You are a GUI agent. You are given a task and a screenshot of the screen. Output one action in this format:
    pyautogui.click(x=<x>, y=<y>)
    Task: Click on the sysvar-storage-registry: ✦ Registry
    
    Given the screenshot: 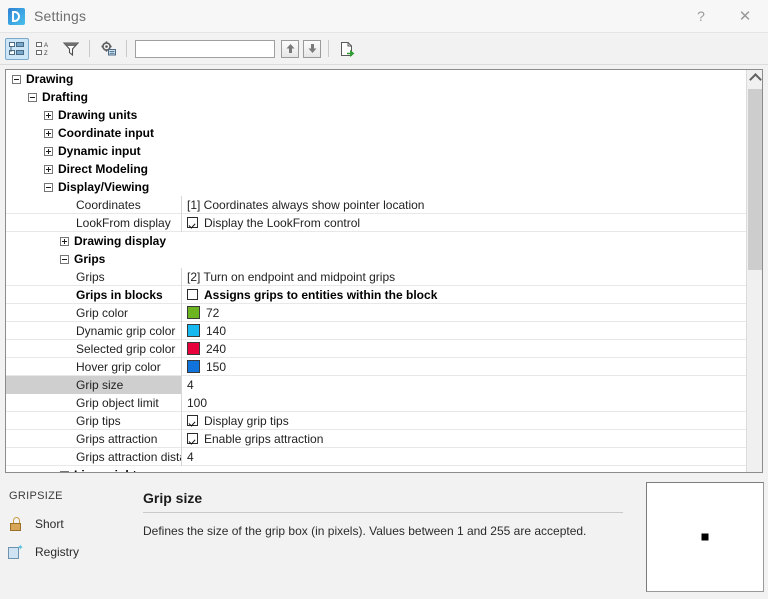 What is the action you would take?
    pyautogui.click(x=70, y=552)
    